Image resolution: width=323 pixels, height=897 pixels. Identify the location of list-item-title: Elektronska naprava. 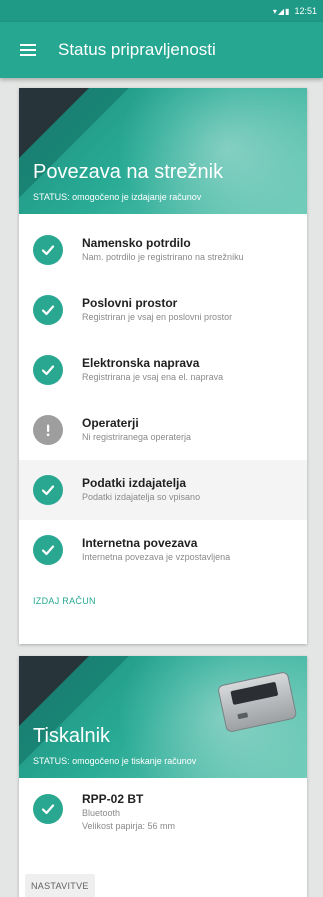
(141, 363).